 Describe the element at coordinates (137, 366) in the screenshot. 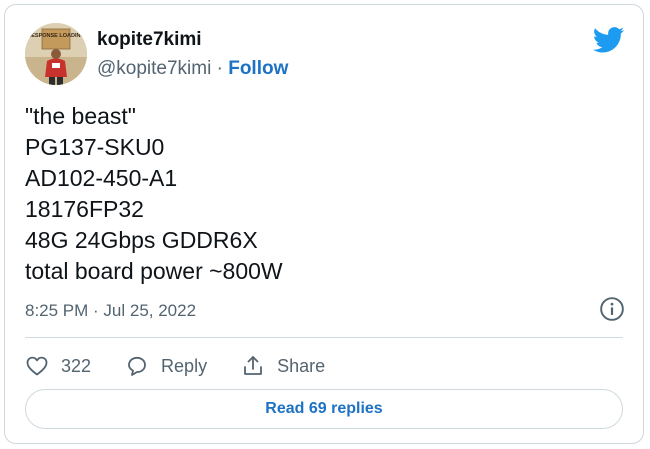

I see `speech-bubble-icon` at that location.